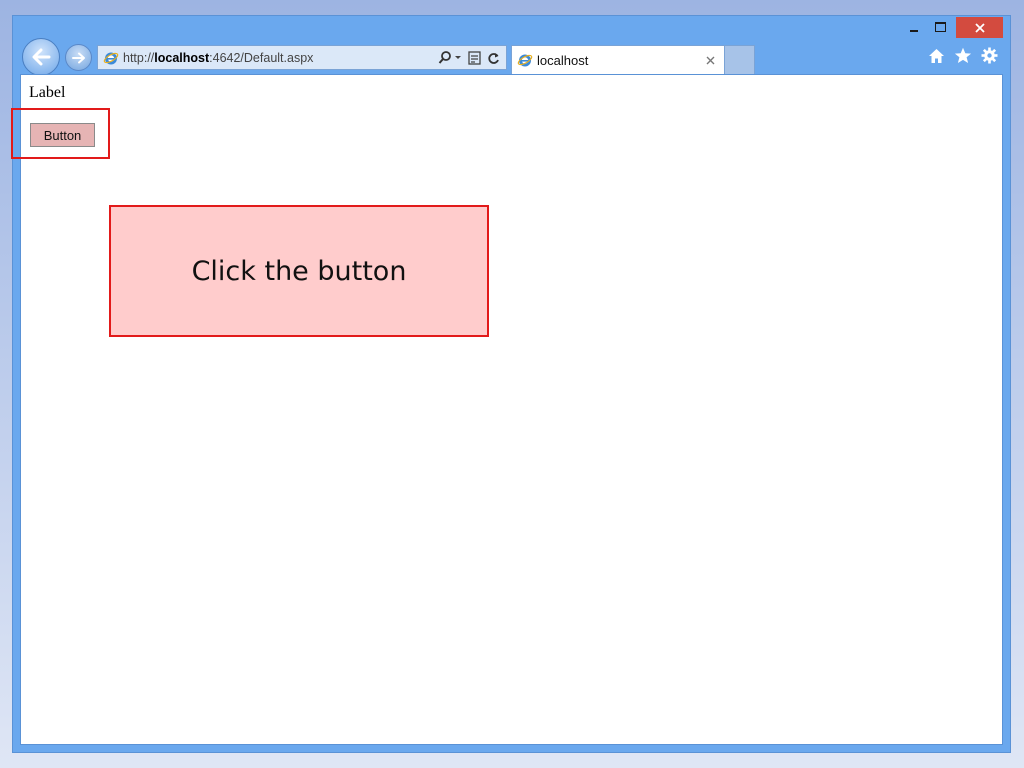 The image size is (1024, 768). I want to click on tab-localhost: localhost, so click(618, 59).